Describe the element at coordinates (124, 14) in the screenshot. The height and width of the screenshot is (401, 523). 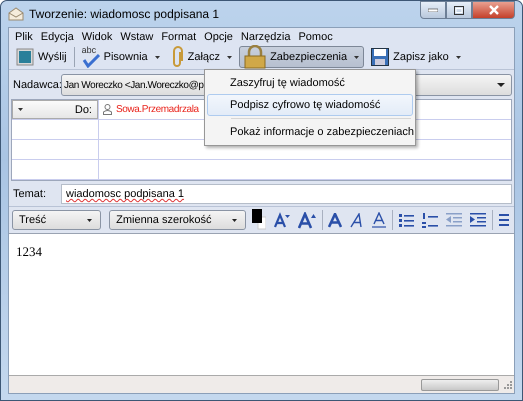
I see `window-title: Tworzenie: wiadomosc podpisana 1` at that location.